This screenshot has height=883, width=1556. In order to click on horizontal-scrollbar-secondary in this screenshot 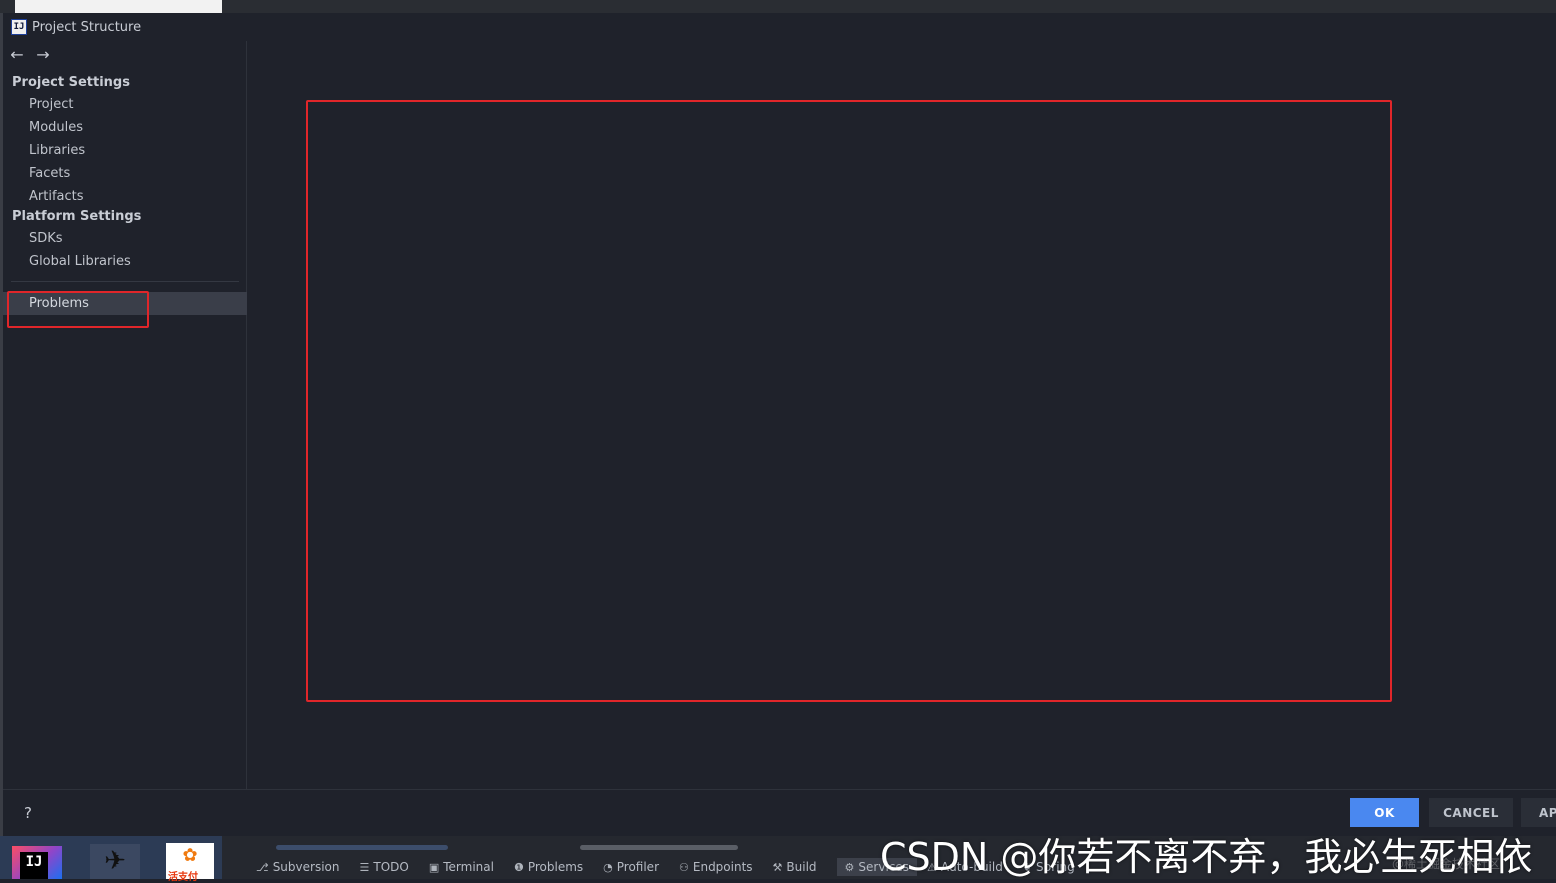, I will do `click(659, 847)`.